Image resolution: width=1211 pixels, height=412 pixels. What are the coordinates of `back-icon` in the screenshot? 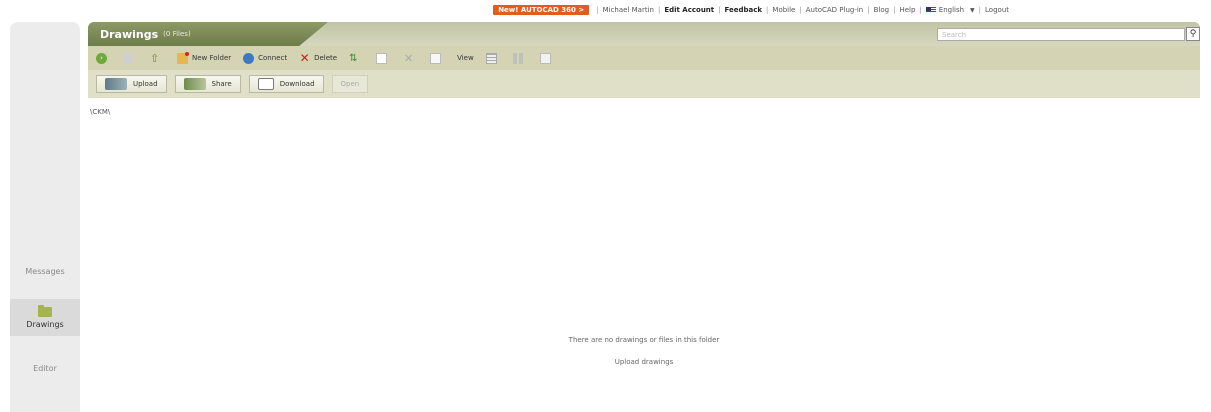 It's located at (128, 58).